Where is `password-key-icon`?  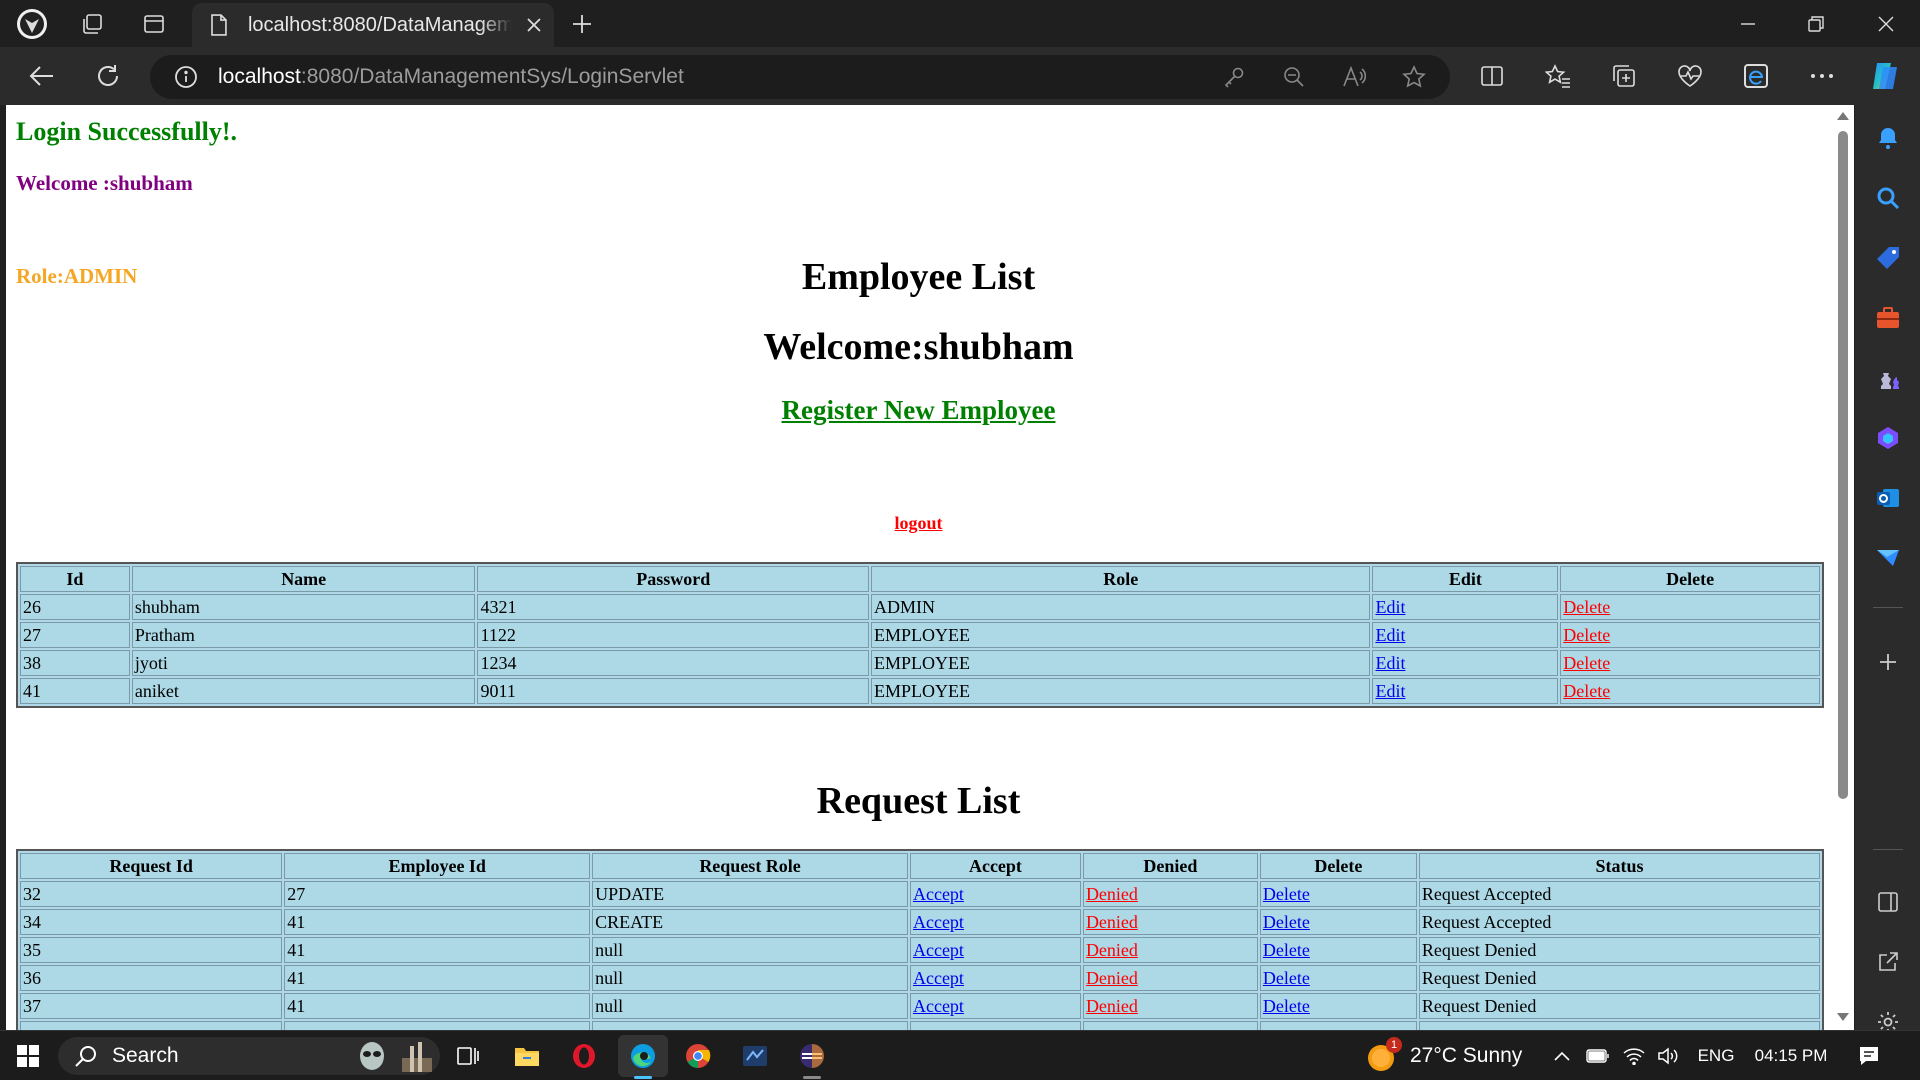 password-key-icon is located at coordinates (1234, 77).